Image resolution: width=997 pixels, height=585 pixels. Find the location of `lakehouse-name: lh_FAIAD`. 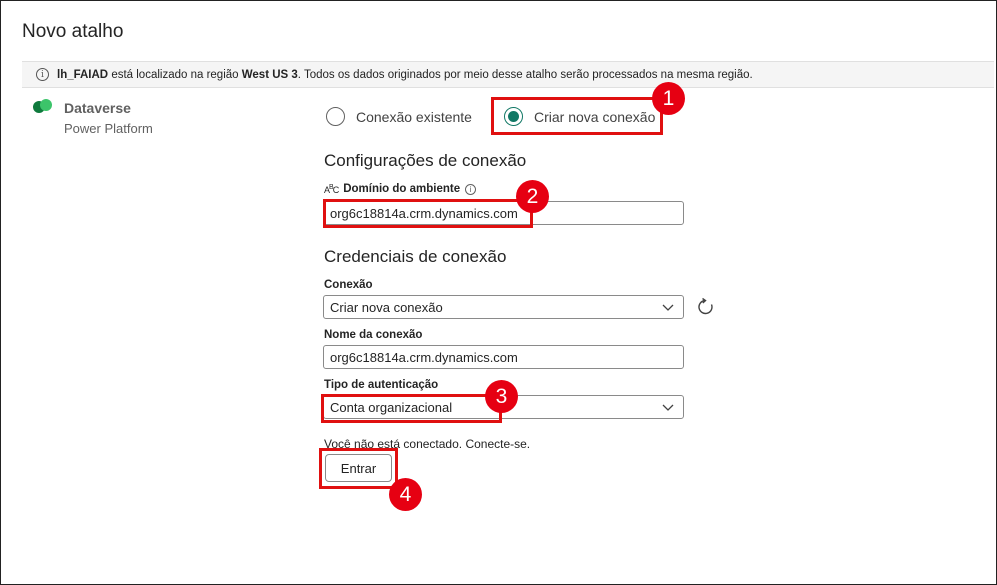

lakehouse-name: lh_FAIAD is located at coordinates (83, 74).